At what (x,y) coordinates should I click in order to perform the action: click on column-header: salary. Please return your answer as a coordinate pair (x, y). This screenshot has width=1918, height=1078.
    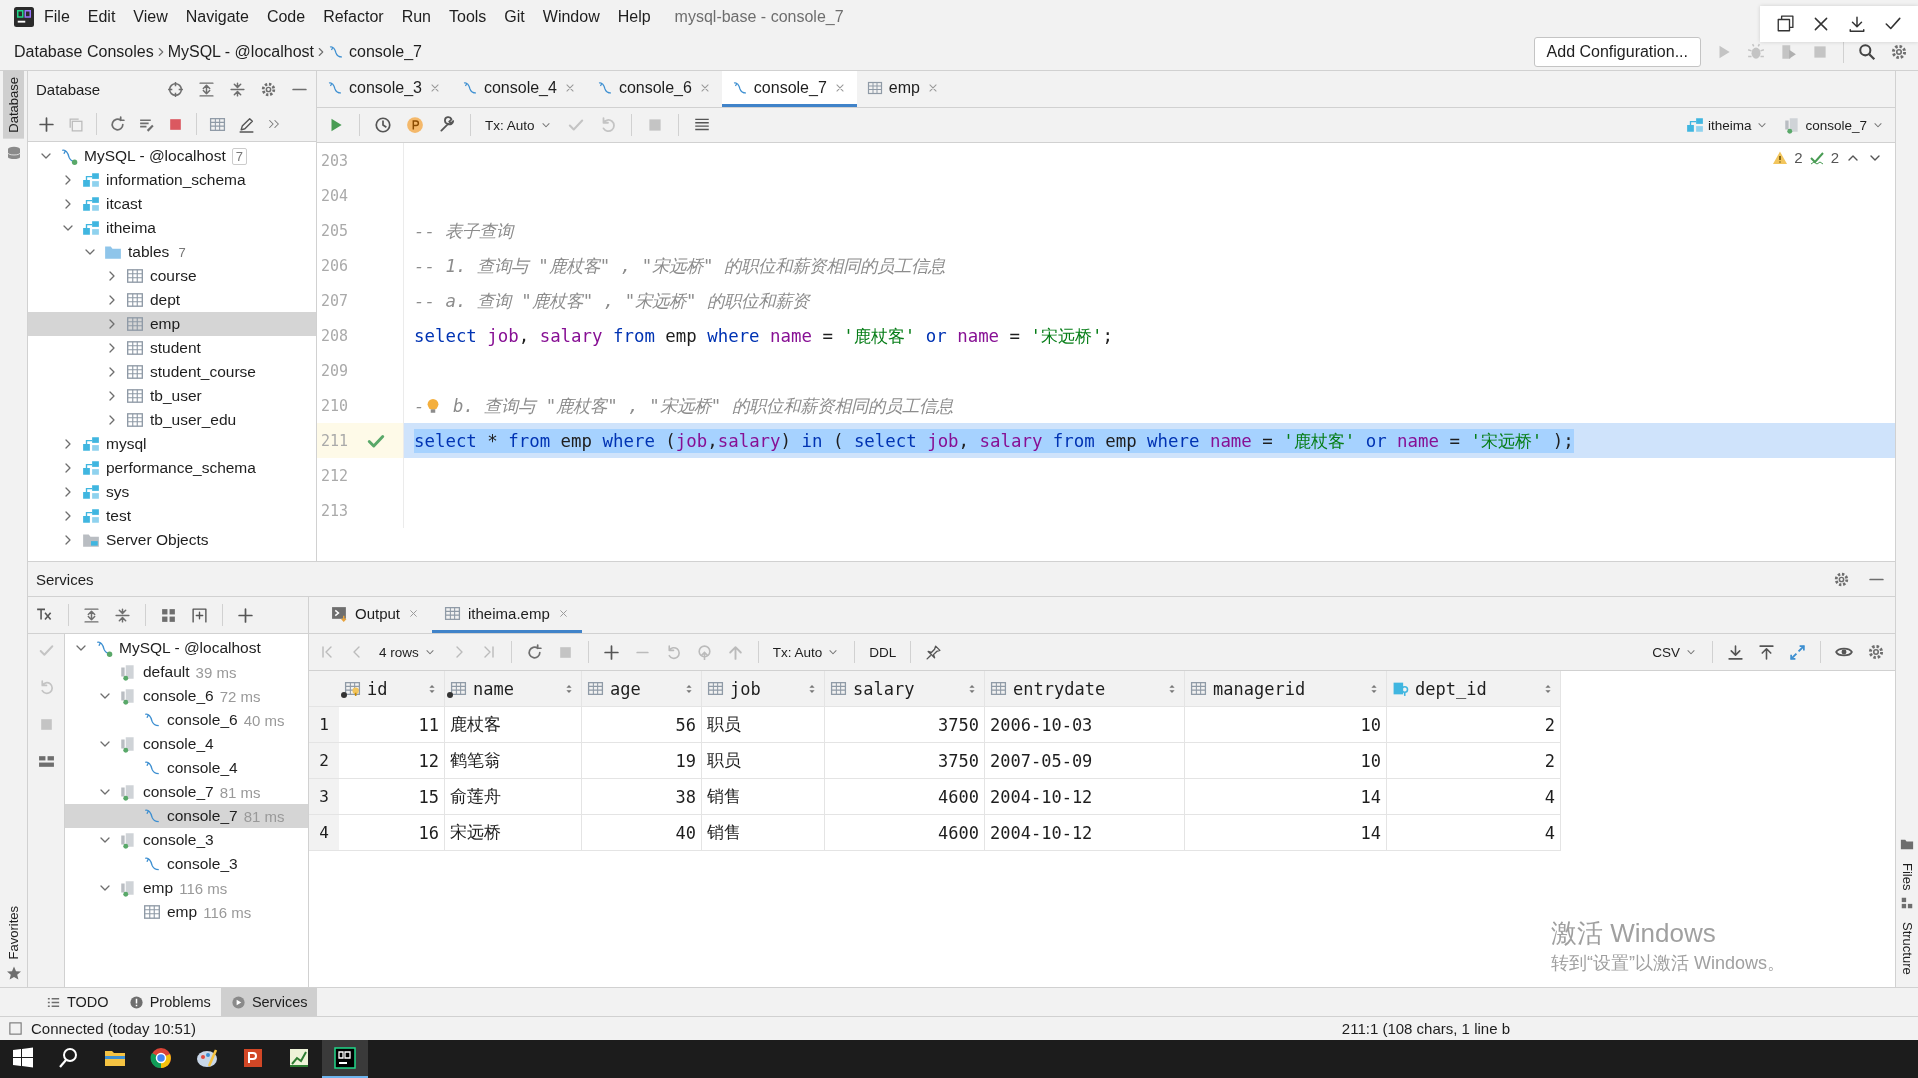
    Looking at the image, I should click on (905, 689).